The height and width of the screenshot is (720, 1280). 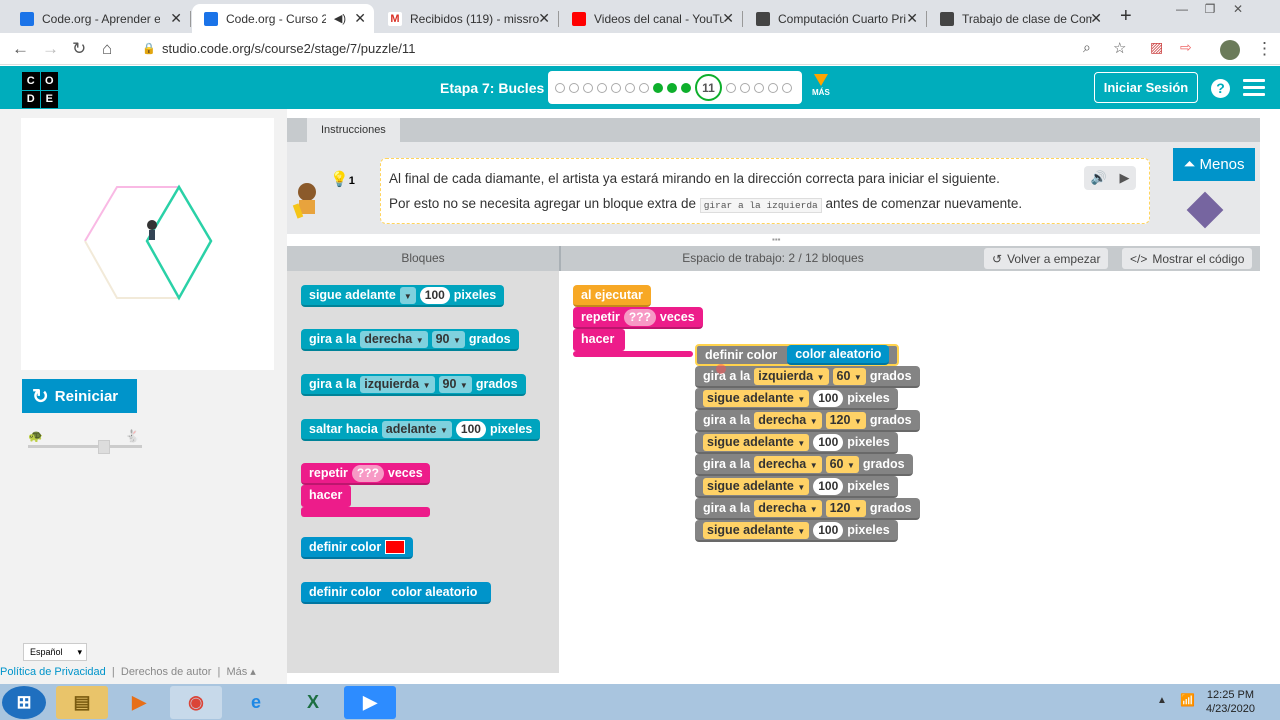 I want to click on speed-slider-handle, so click(x=104, y=447).